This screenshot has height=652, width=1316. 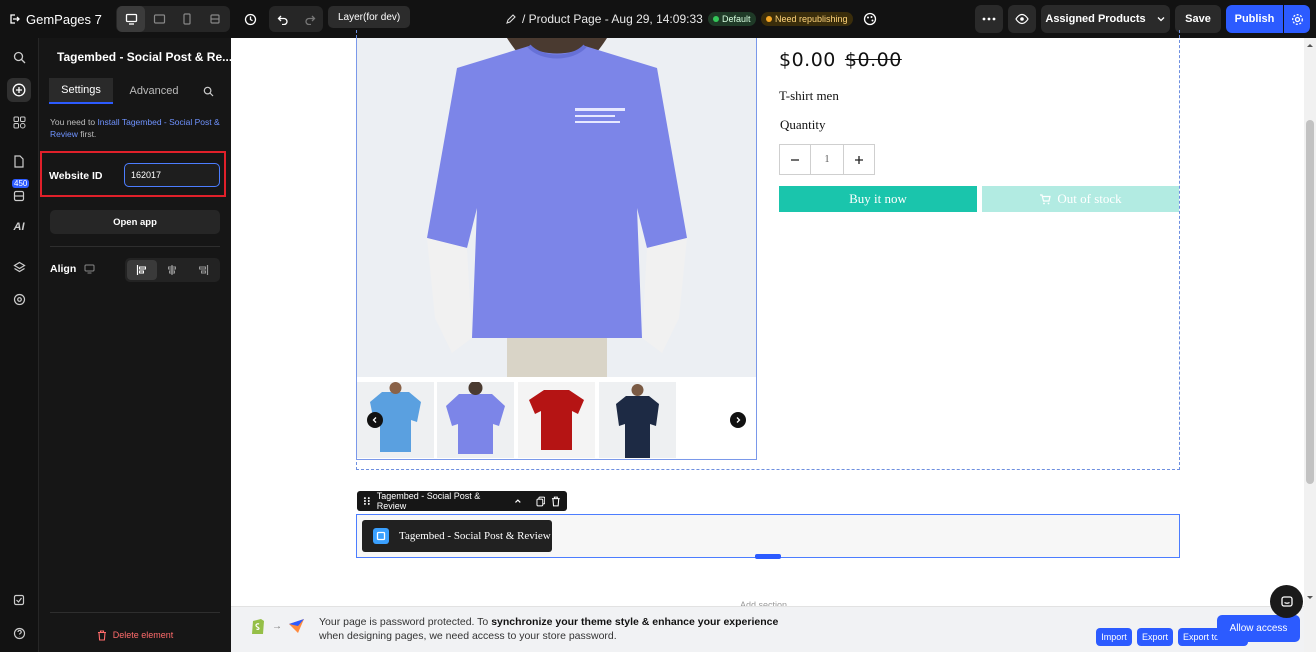 I want to click on add-to-cart-button: Out of stock, so click(x=1080, y=199).